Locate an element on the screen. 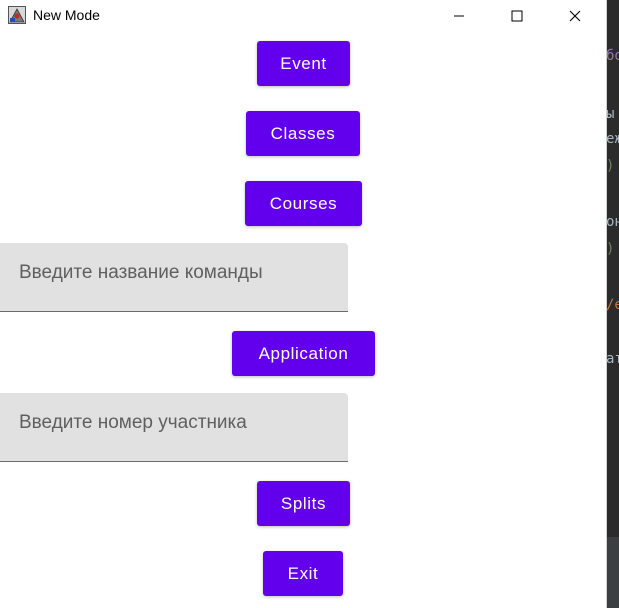  minimize-icon is located at coordinates (459, 15).